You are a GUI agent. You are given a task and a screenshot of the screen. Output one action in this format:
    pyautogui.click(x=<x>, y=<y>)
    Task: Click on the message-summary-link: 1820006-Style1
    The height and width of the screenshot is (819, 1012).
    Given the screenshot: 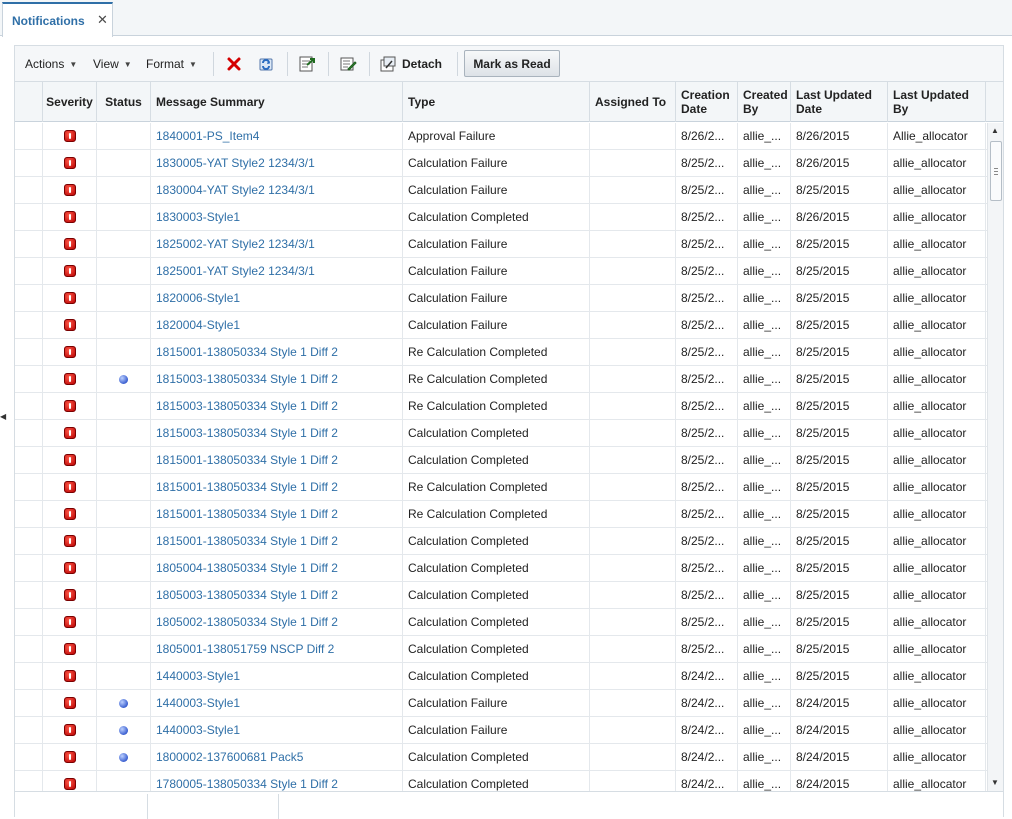 What is the action you would take?
    pyautogui.click(x=277, y=298)
    